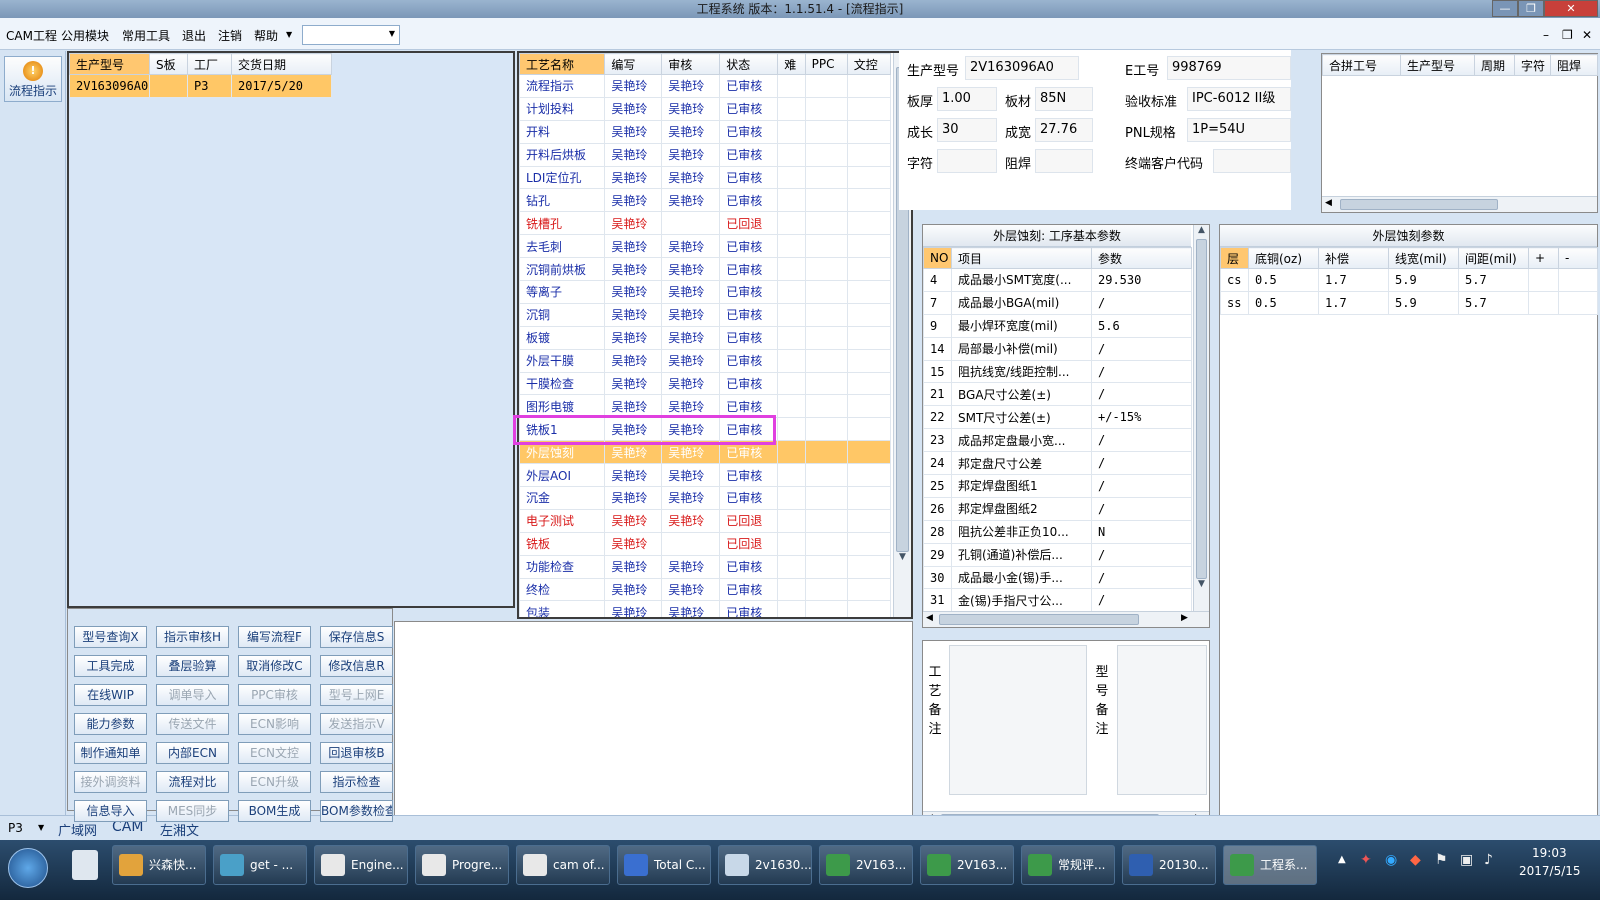  I want to click on function-button: MES同步, so click(192, 811).